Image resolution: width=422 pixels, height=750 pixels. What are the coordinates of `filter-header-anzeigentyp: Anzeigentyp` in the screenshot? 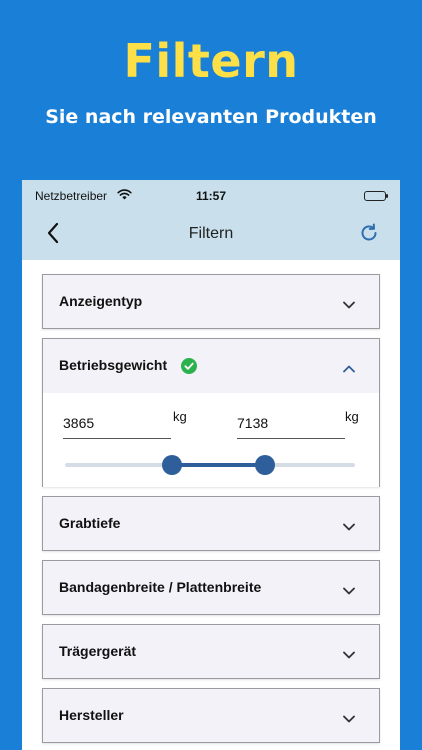 It's located at (211, 302).